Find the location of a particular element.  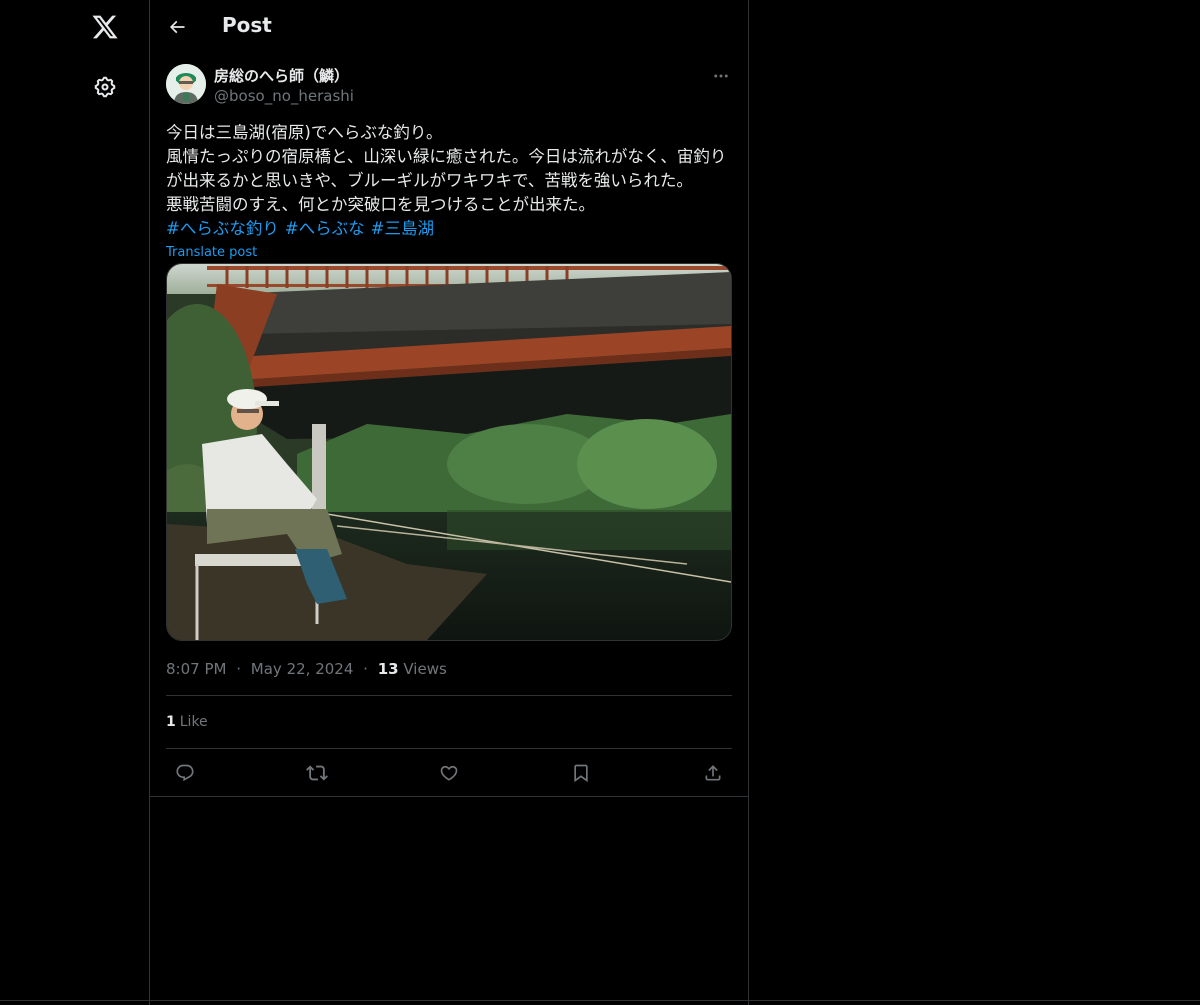

author-handle: @boso_no_herashi is located at coordinates (284, 96).